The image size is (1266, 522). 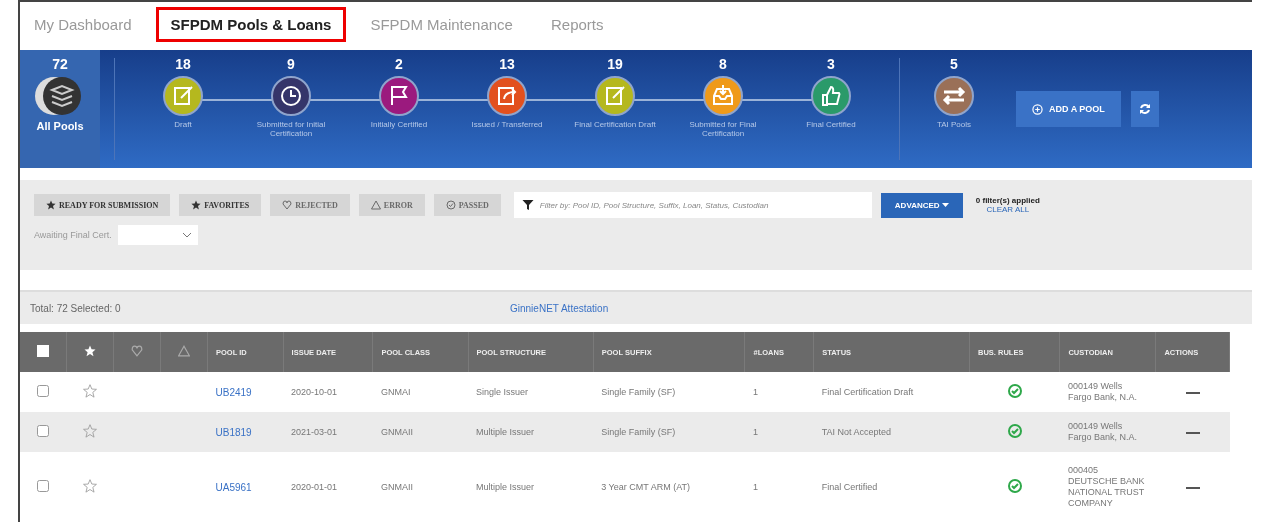 What do you see at coordinates (183, 109) in the screenshot?
I see `status-stage: 18 Draft` at bounding box center [183, 109].